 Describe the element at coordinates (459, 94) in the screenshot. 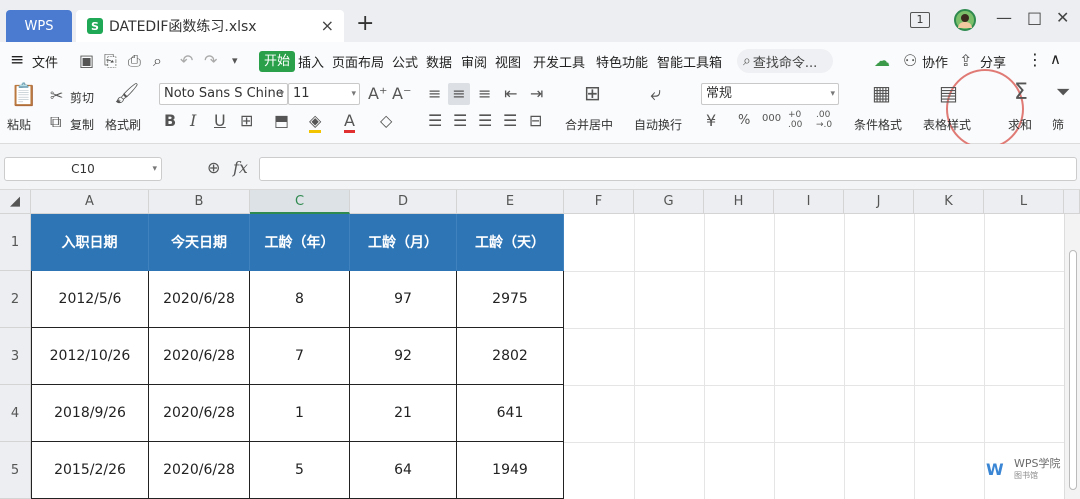

I see `align-middle-button: ≡` at that location.